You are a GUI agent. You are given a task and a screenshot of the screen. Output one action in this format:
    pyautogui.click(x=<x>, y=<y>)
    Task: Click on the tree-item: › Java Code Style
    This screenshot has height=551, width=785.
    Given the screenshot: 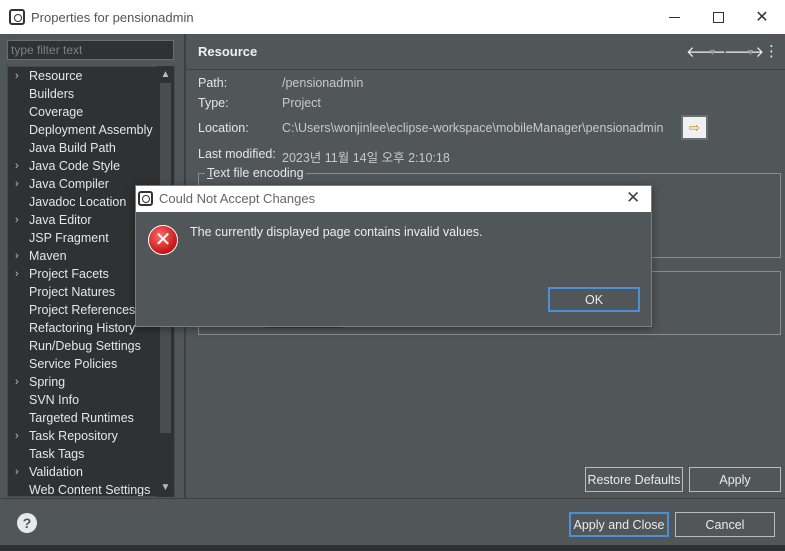 What is the action you would take?
    pyautogui.click(x=83, y=166)
    